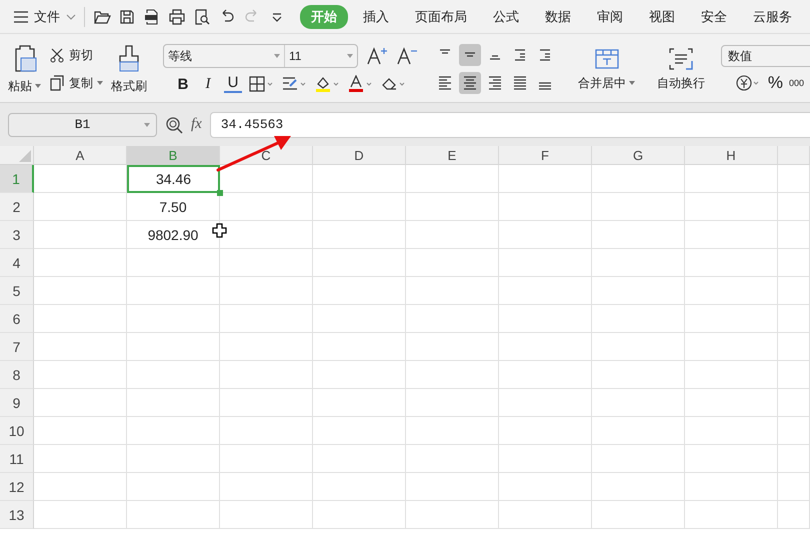  What do you see at coordinates (796, 83) in the screenshot?
I see `thousands-separator-button: 000` at bounding box center [796, 83].